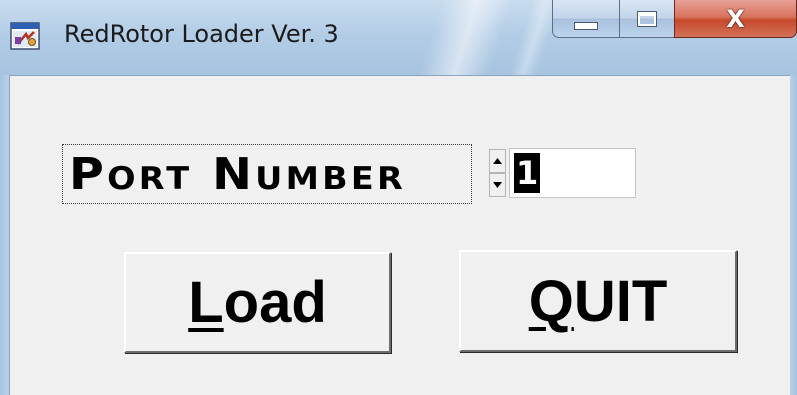 This screenshot has width=797, height=395. I want to click on maximize-icon, so click(647, 18).